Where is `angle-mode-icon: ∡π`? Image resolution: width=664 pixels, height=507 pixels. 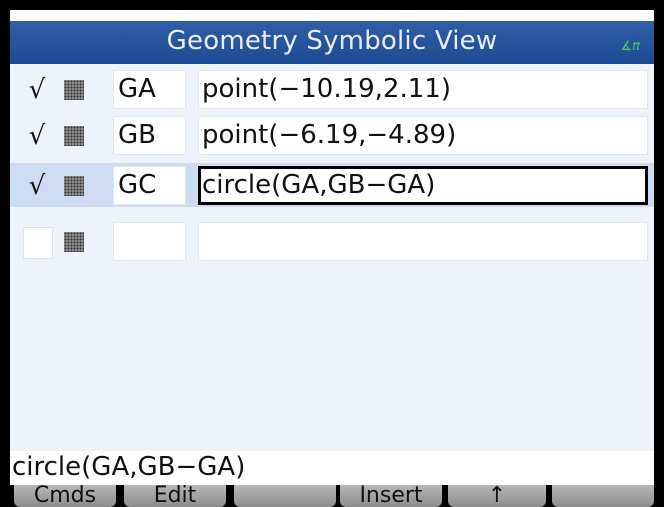 angle-mode-icon: ∡π is located at coordinates (630, 46).